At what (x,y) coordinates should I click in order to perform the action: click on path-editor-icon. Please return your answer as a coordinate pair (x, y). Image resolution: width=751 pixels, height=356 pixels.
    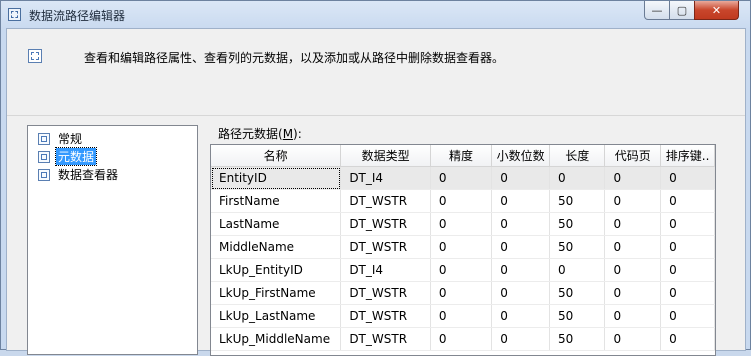
    Looking at the image, I should click on (35, 56).